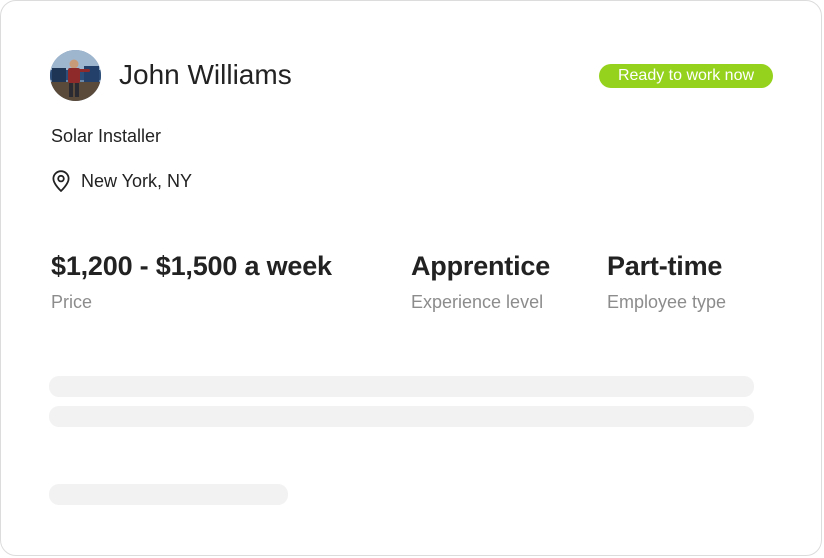 The width and height of the screenshot is (824, 558). Describe the element at coordinates (191, 281) in the screenshot. I see `stat-price: $1,200 - $1,500 a week Price` at that location.